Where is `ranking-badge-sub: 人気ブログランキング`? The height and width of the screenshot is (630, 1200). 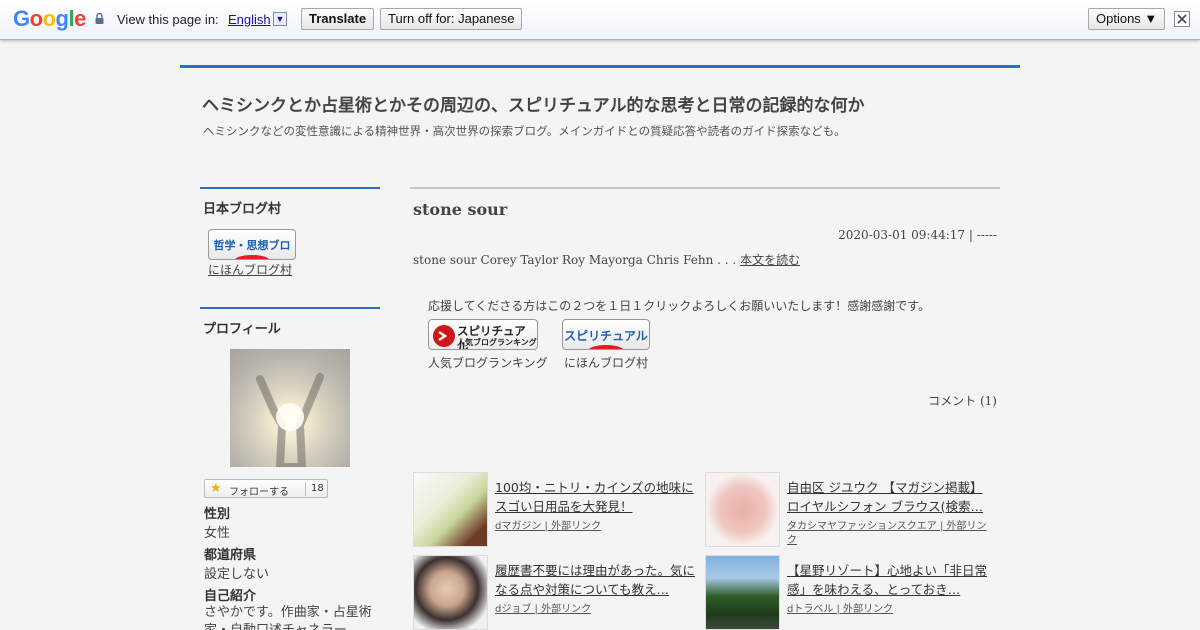
ranking-badge-sub: 人気ブログランキング is located at coordinates (497, 342).